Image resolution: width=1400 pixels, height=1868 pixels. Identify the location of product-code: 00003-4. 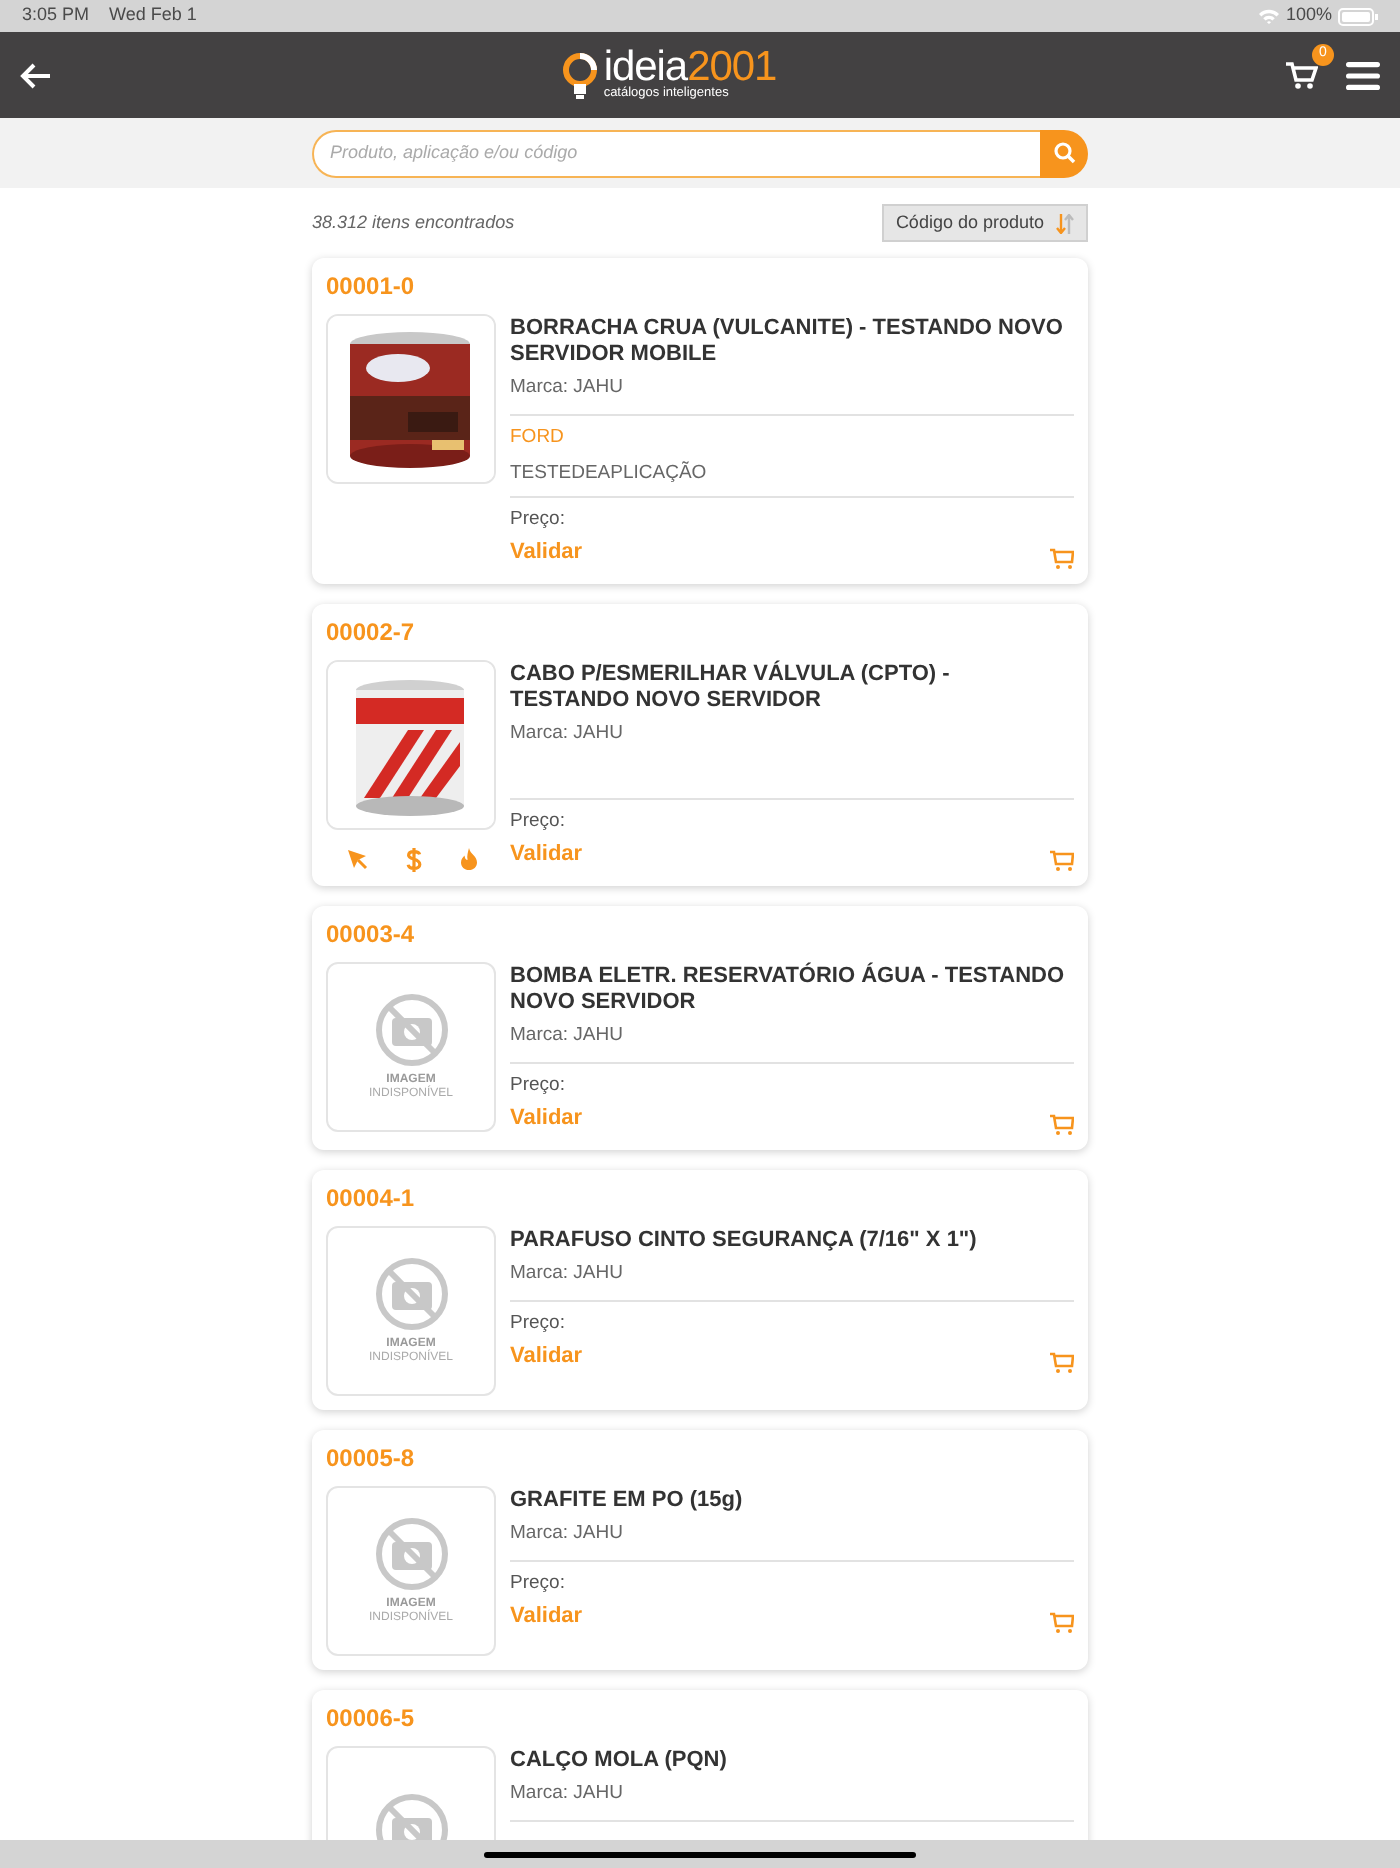
(371, 933).